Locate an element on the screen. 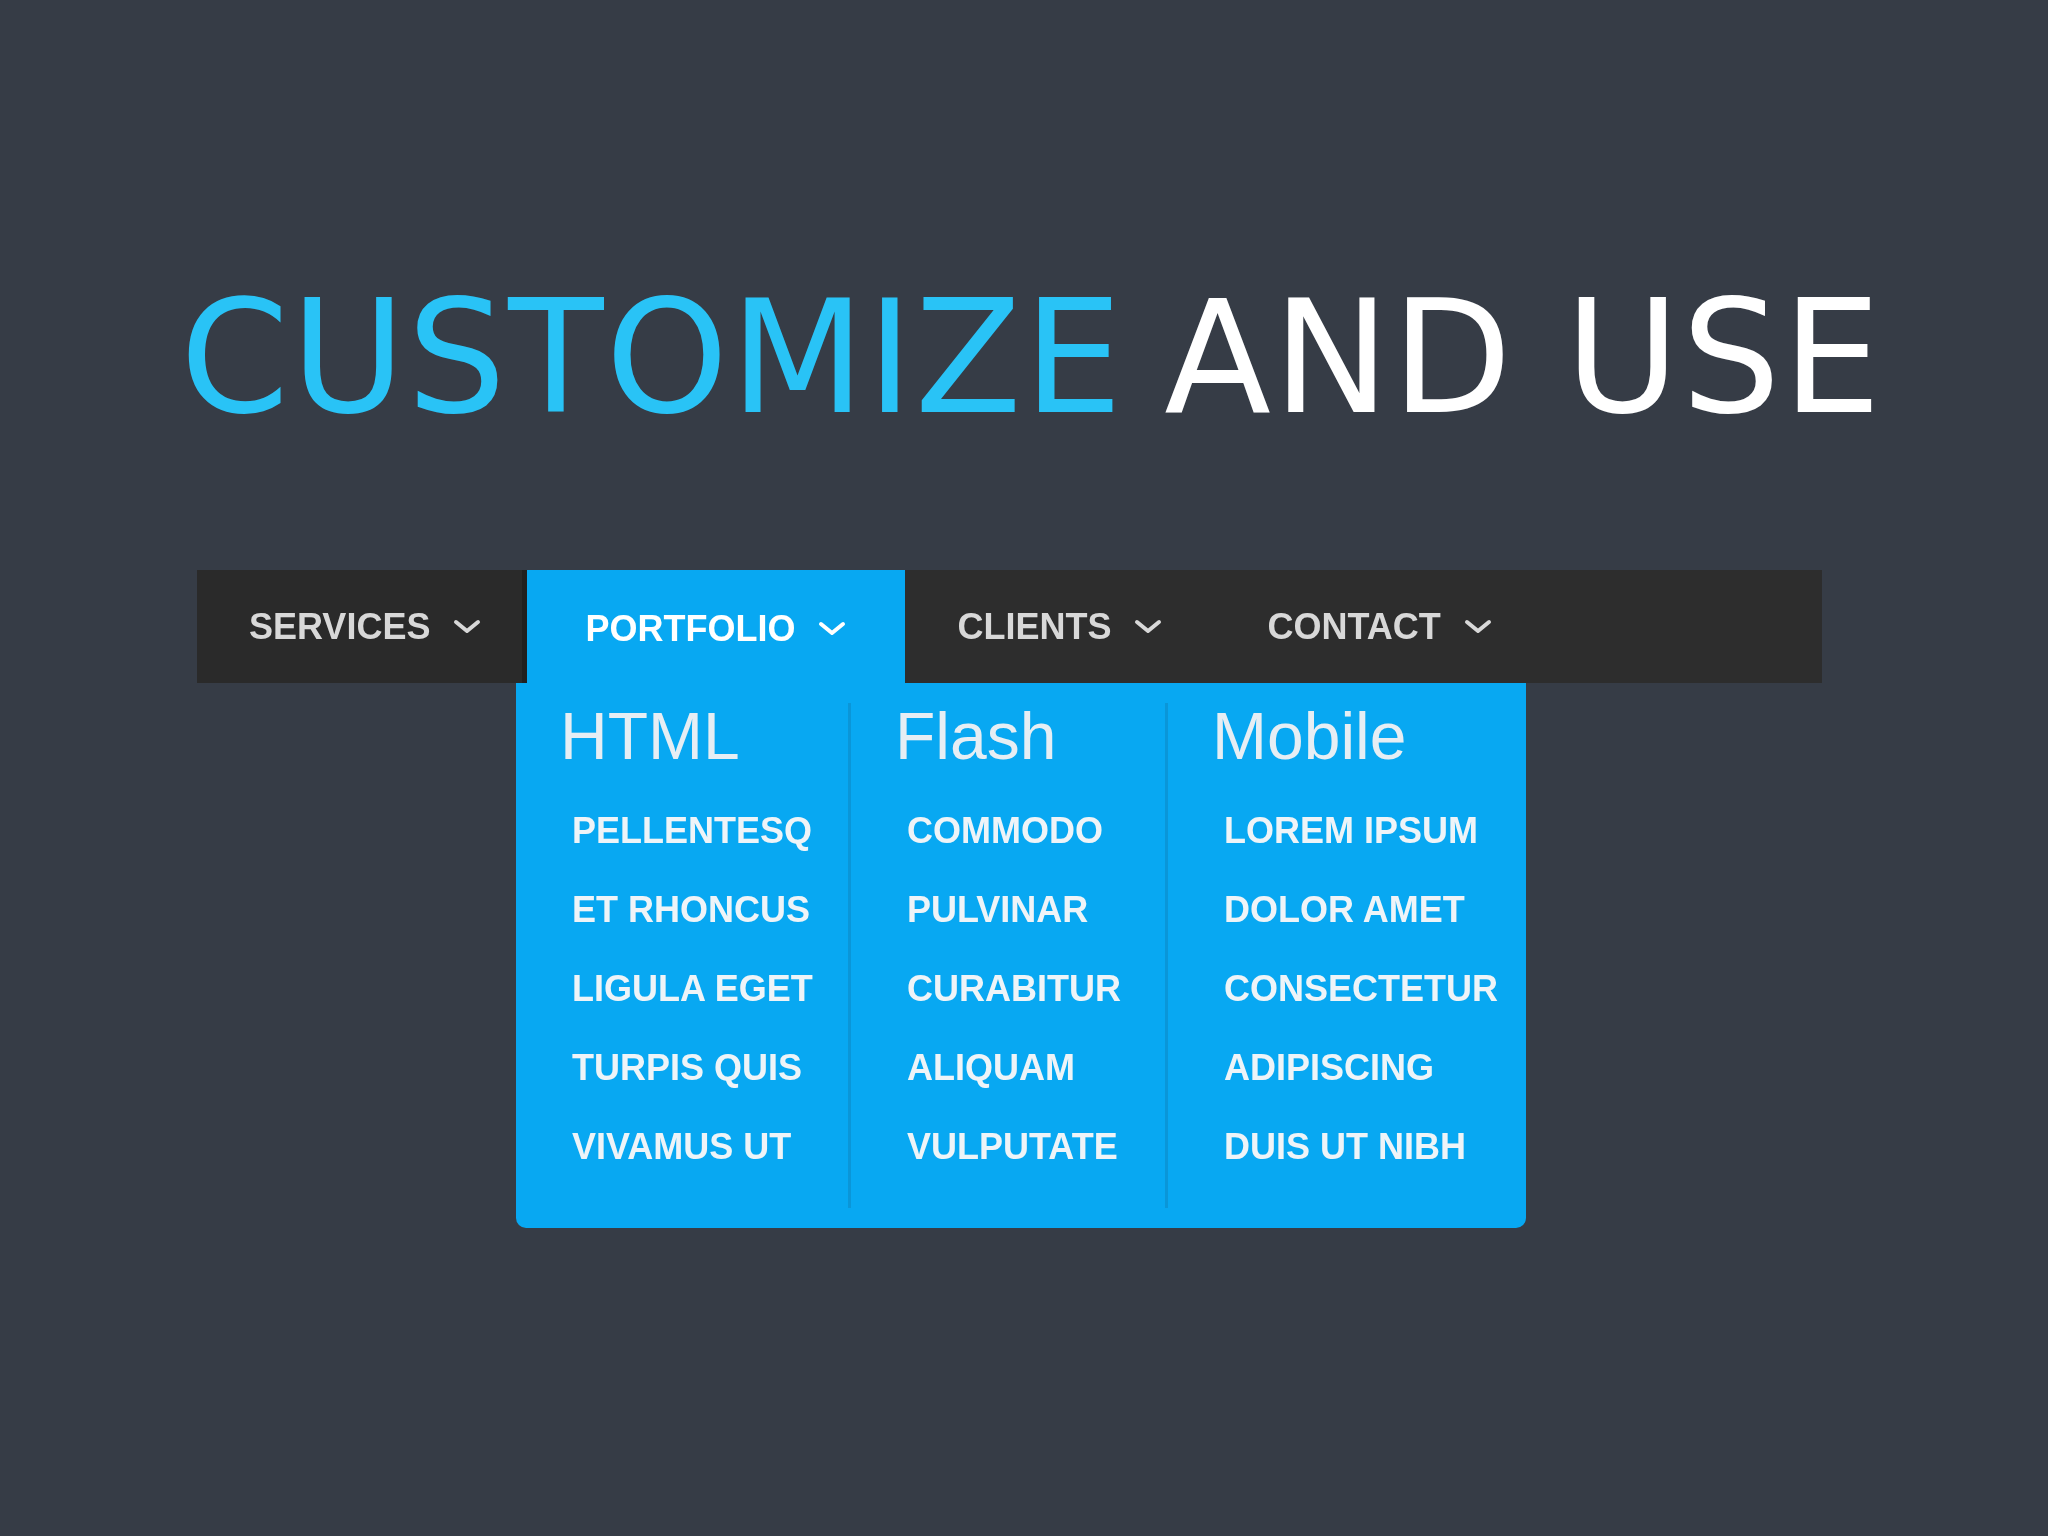  column-heading: Mobile is located at coordinates (1310, 736).